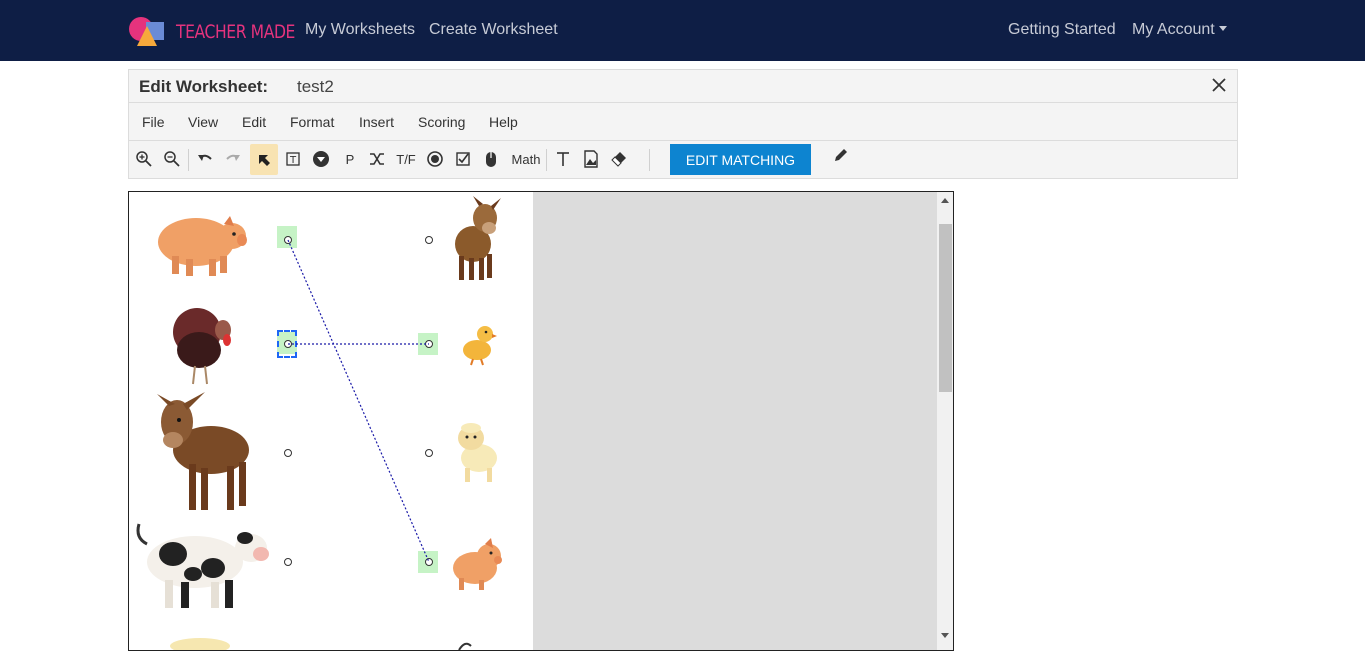  What do you see at coordinates (312, 122) in the screenshot?
I see `menu-format: Format` at bounding box center [312, 122].